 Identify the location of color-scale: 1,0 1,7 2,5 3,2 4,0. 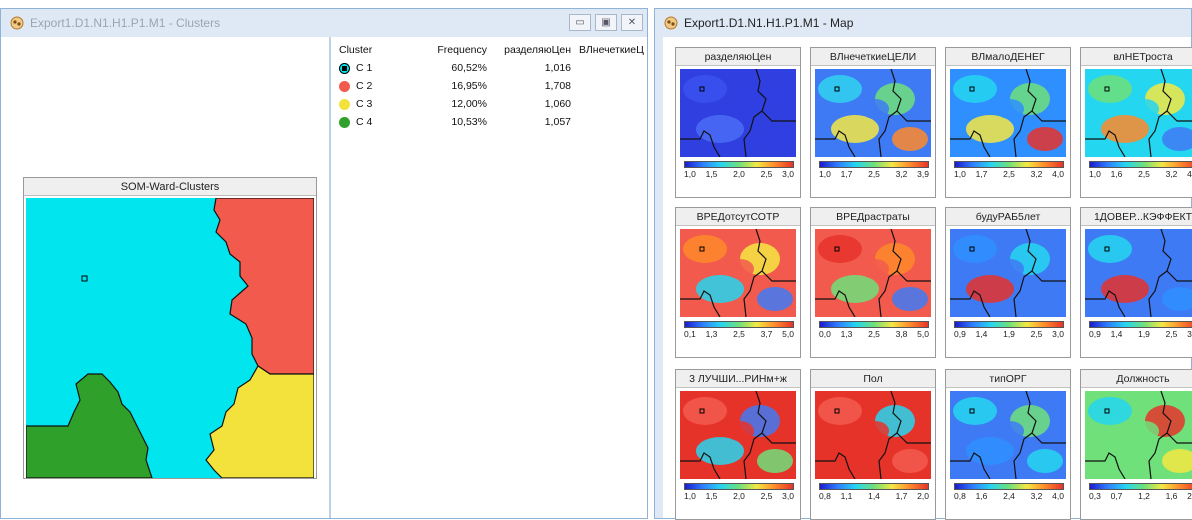
(1009, 170).